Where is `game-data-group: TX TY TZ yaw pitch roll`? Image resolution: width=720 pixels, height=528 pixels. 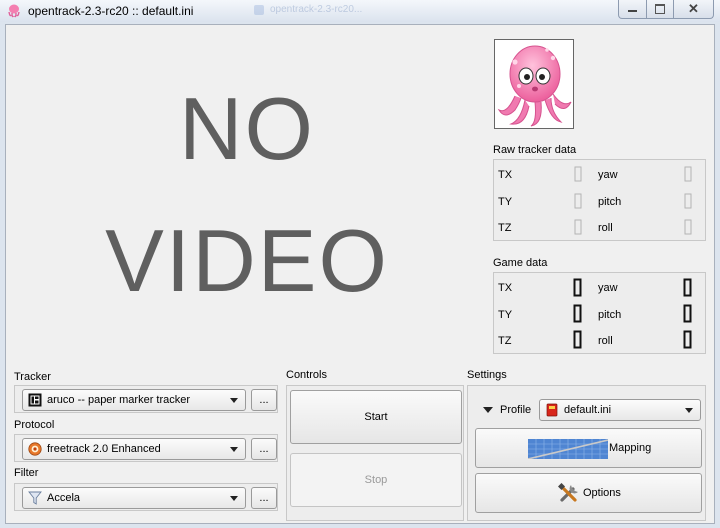 game-data-group: TX TY TZ yaw pitch roll is located at coordinates (599, 313).